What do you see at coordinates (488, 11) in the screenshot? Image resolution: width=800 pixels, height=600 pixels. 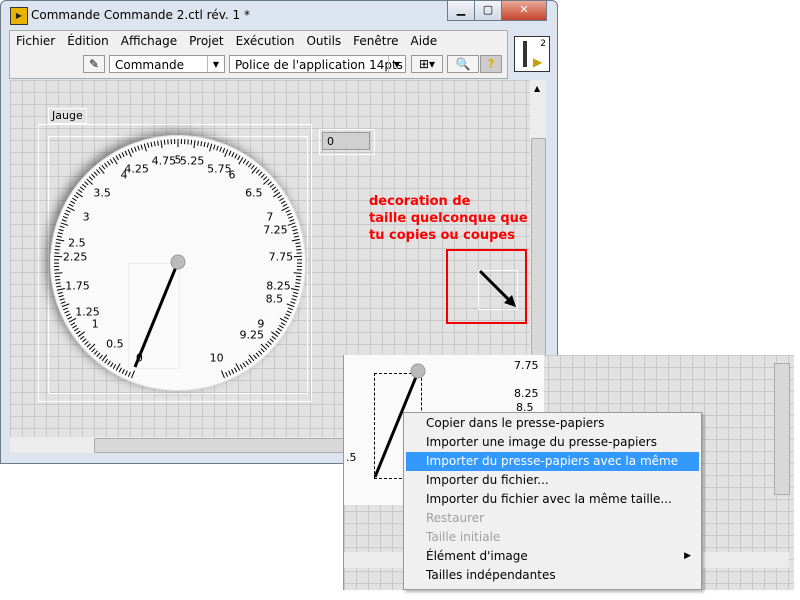 I see `maximize-button: ▢` at bounding box center [488, 11].